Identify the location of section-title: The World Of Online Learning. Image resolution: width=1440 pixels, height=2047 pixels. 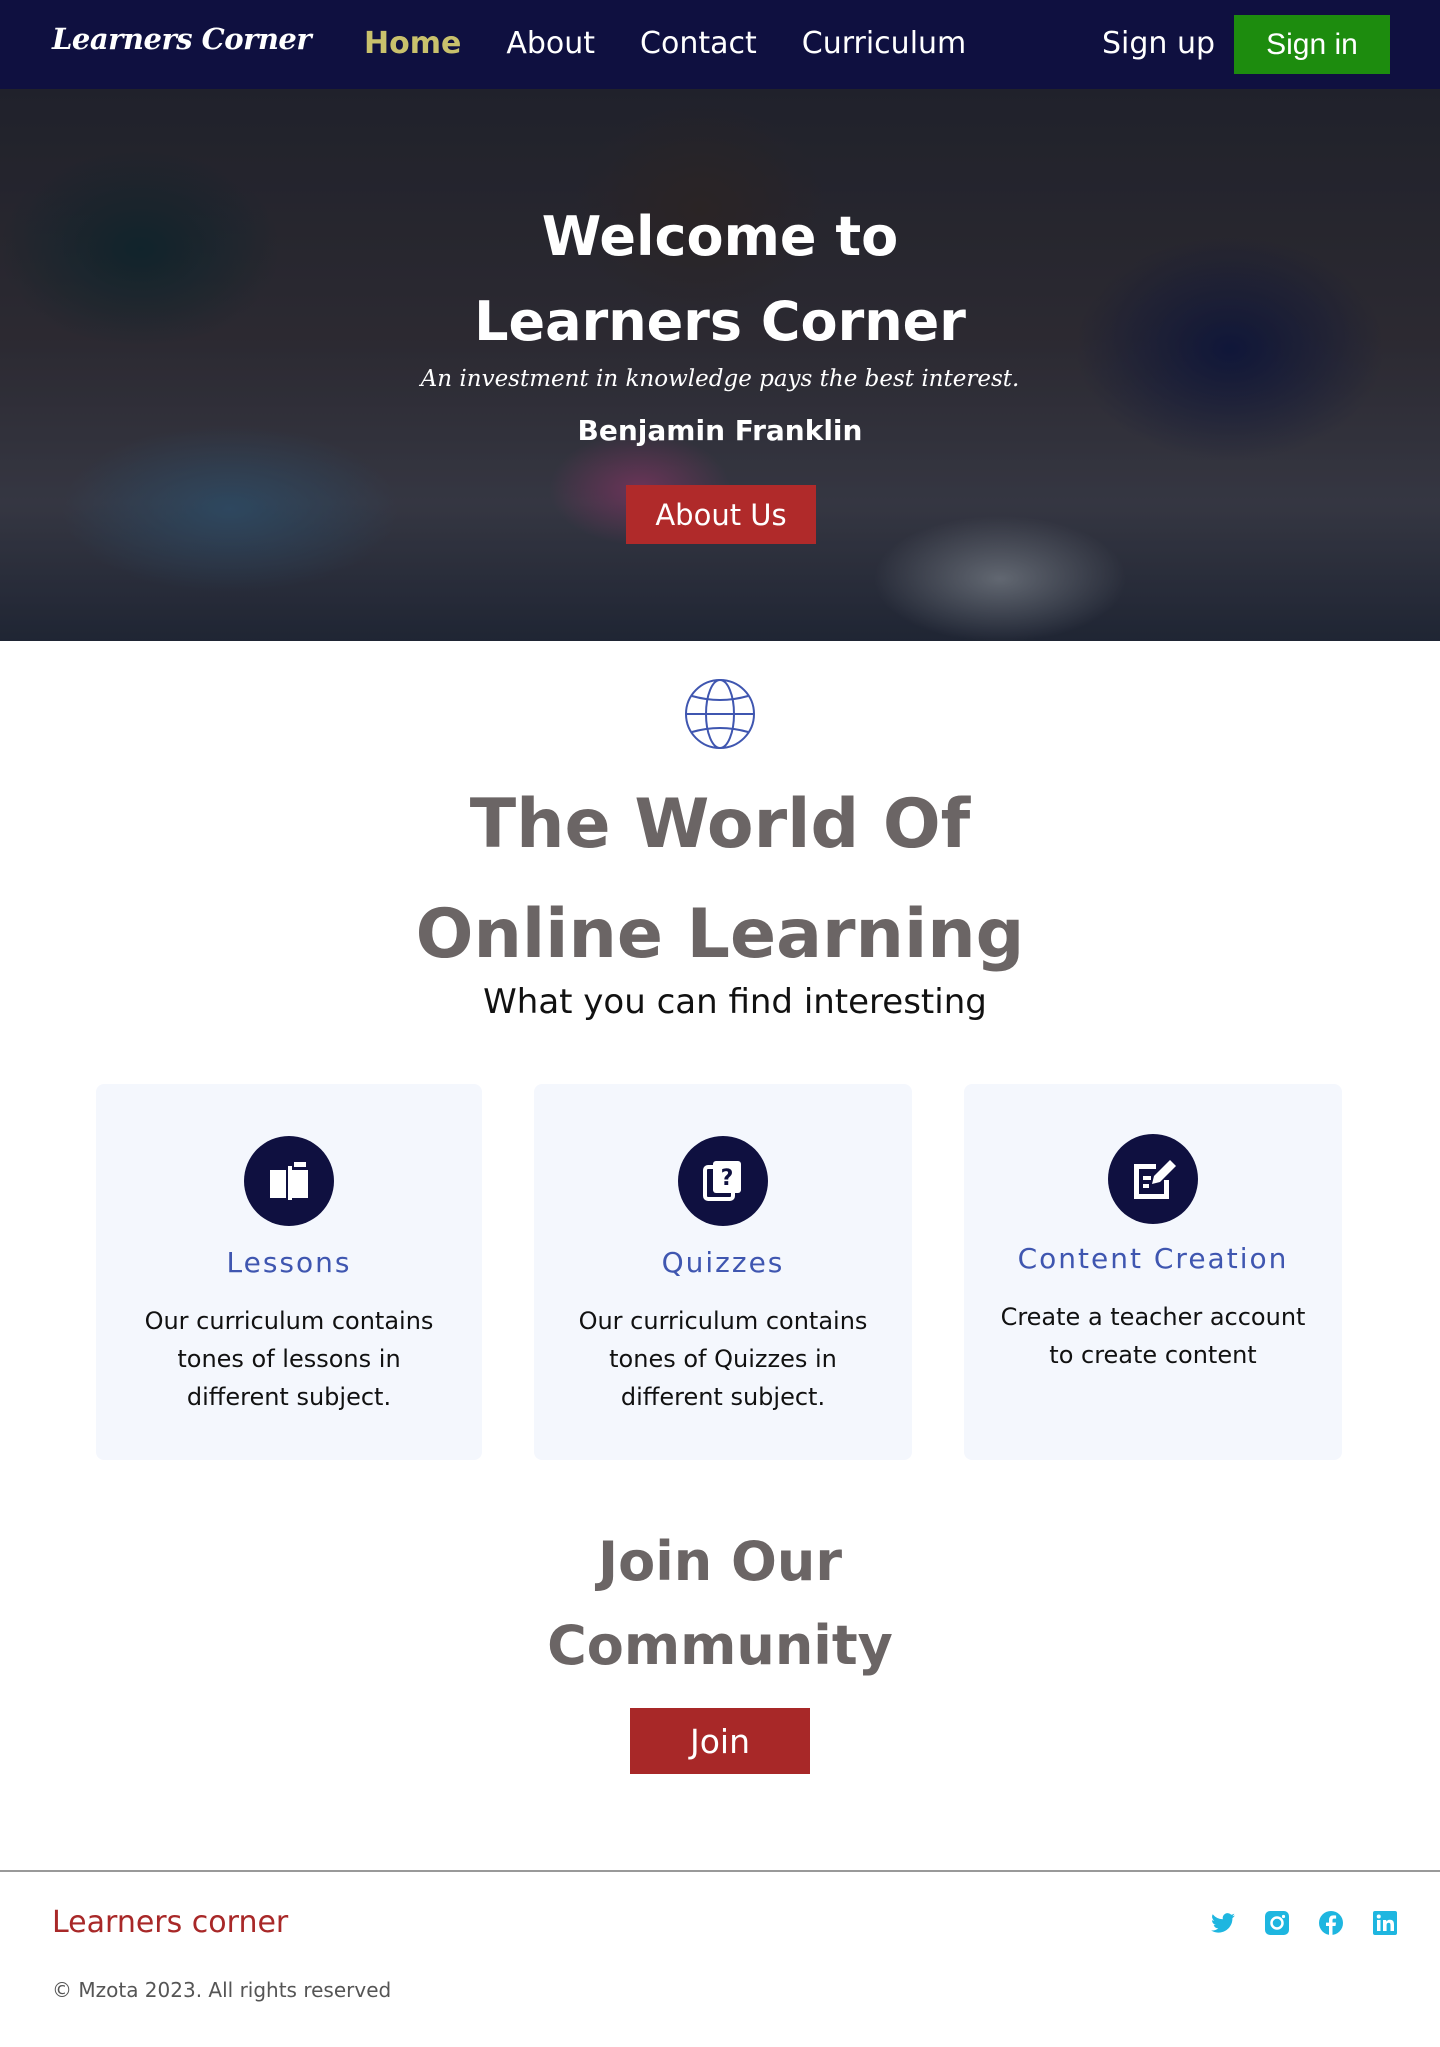
(720, 880).